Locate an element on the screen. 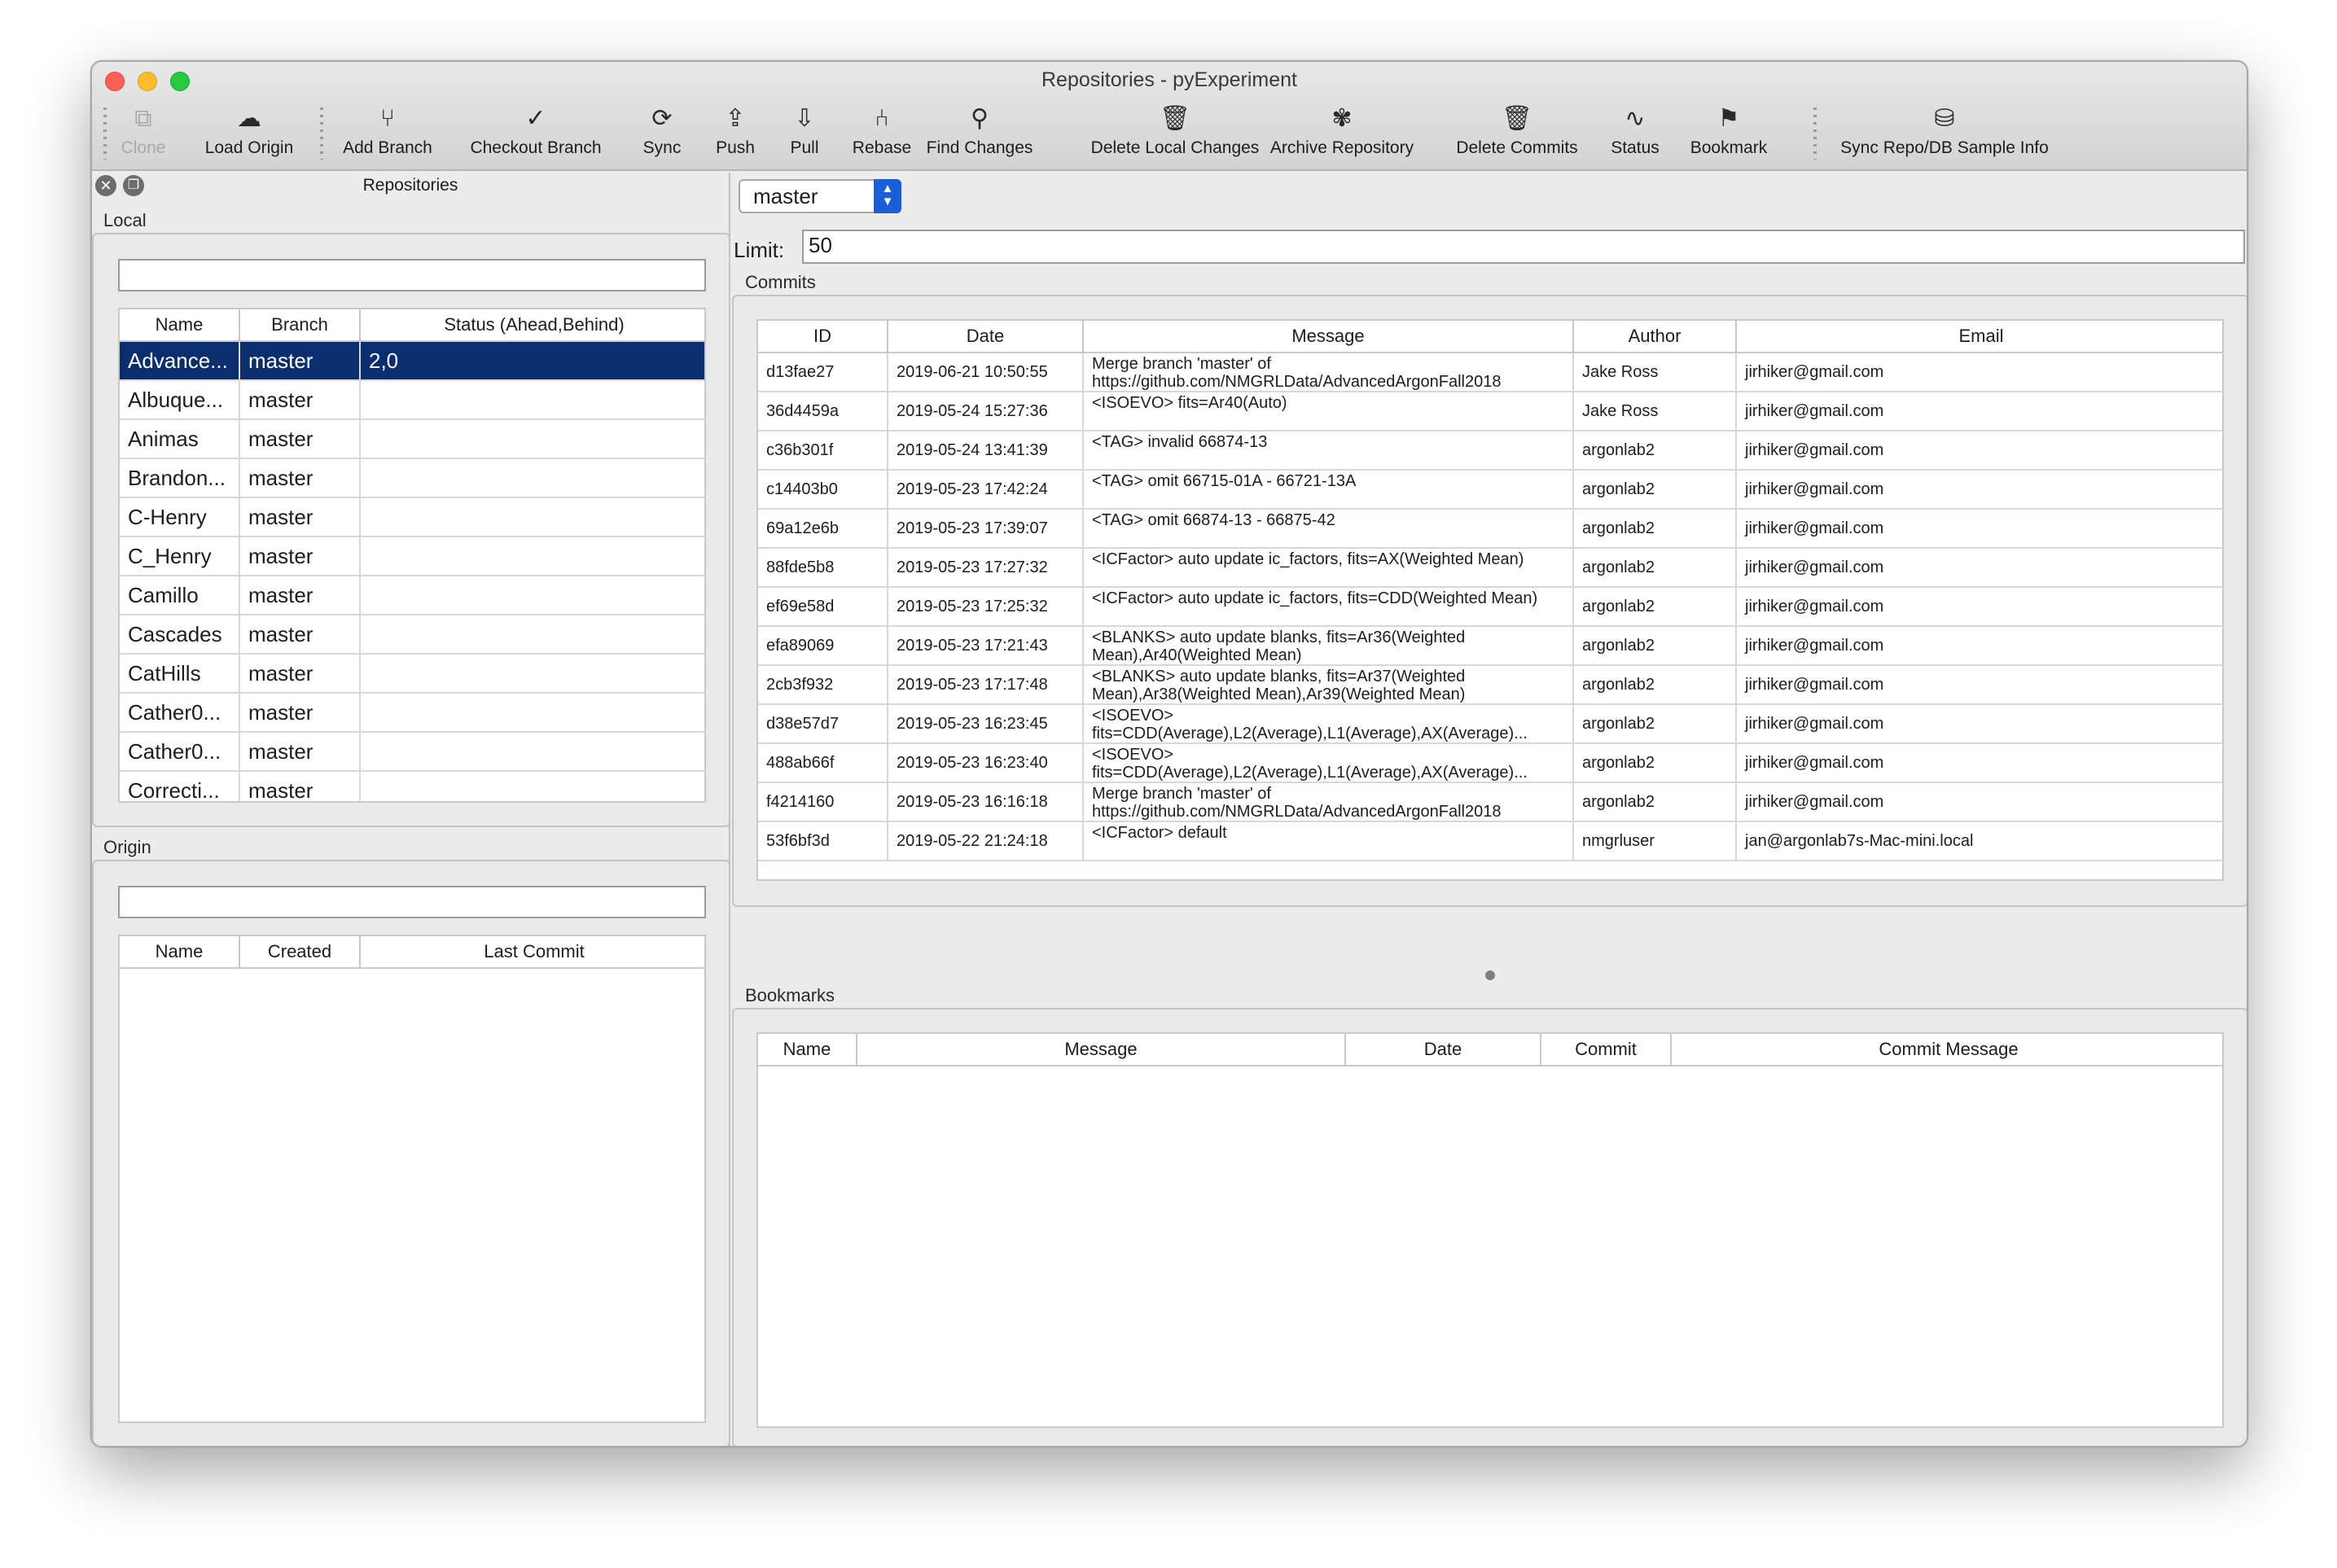 The width and height of the screenshot is (2337, 1568). local-table-row: Animas master is located at coordinates (412, 440).